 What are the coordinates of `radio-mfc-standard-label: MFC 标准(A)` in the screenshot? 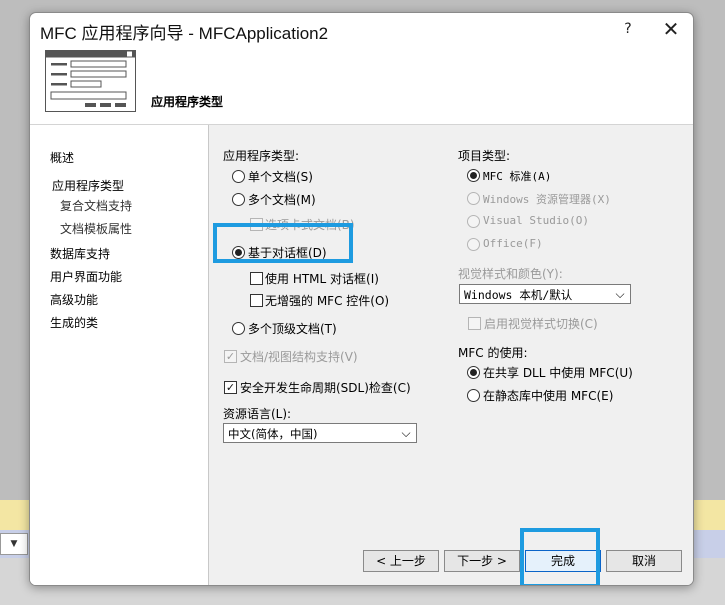 It's located at (517, 176).